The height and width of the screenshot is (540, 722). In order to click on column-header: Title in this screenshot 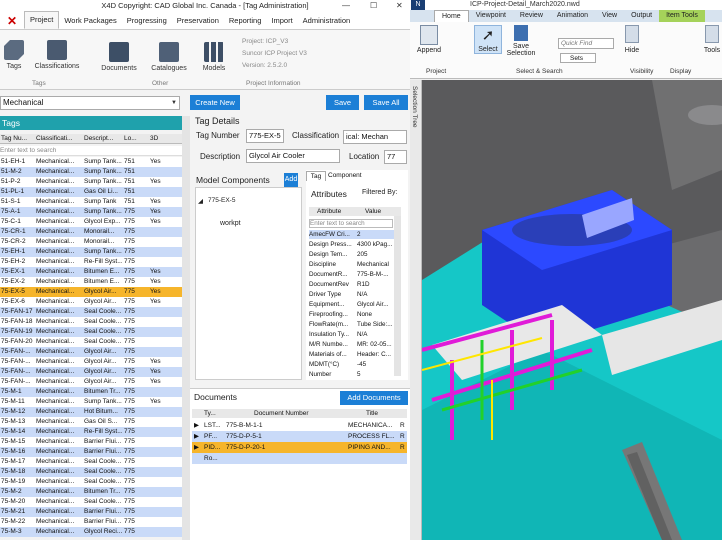, I will do `click(372, 413)`.